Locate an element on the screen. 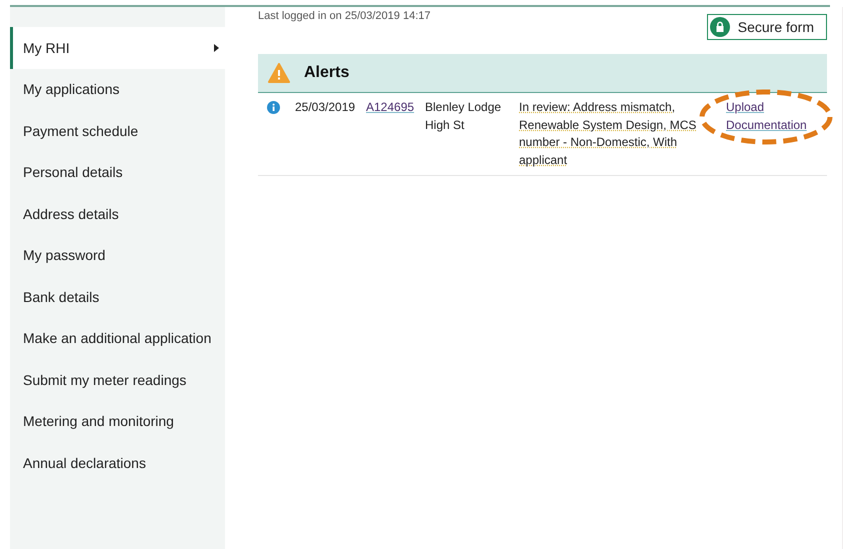 This screenshot has width=843, height=549. alerts-title: Alerts is located at coordinates (327, 73).